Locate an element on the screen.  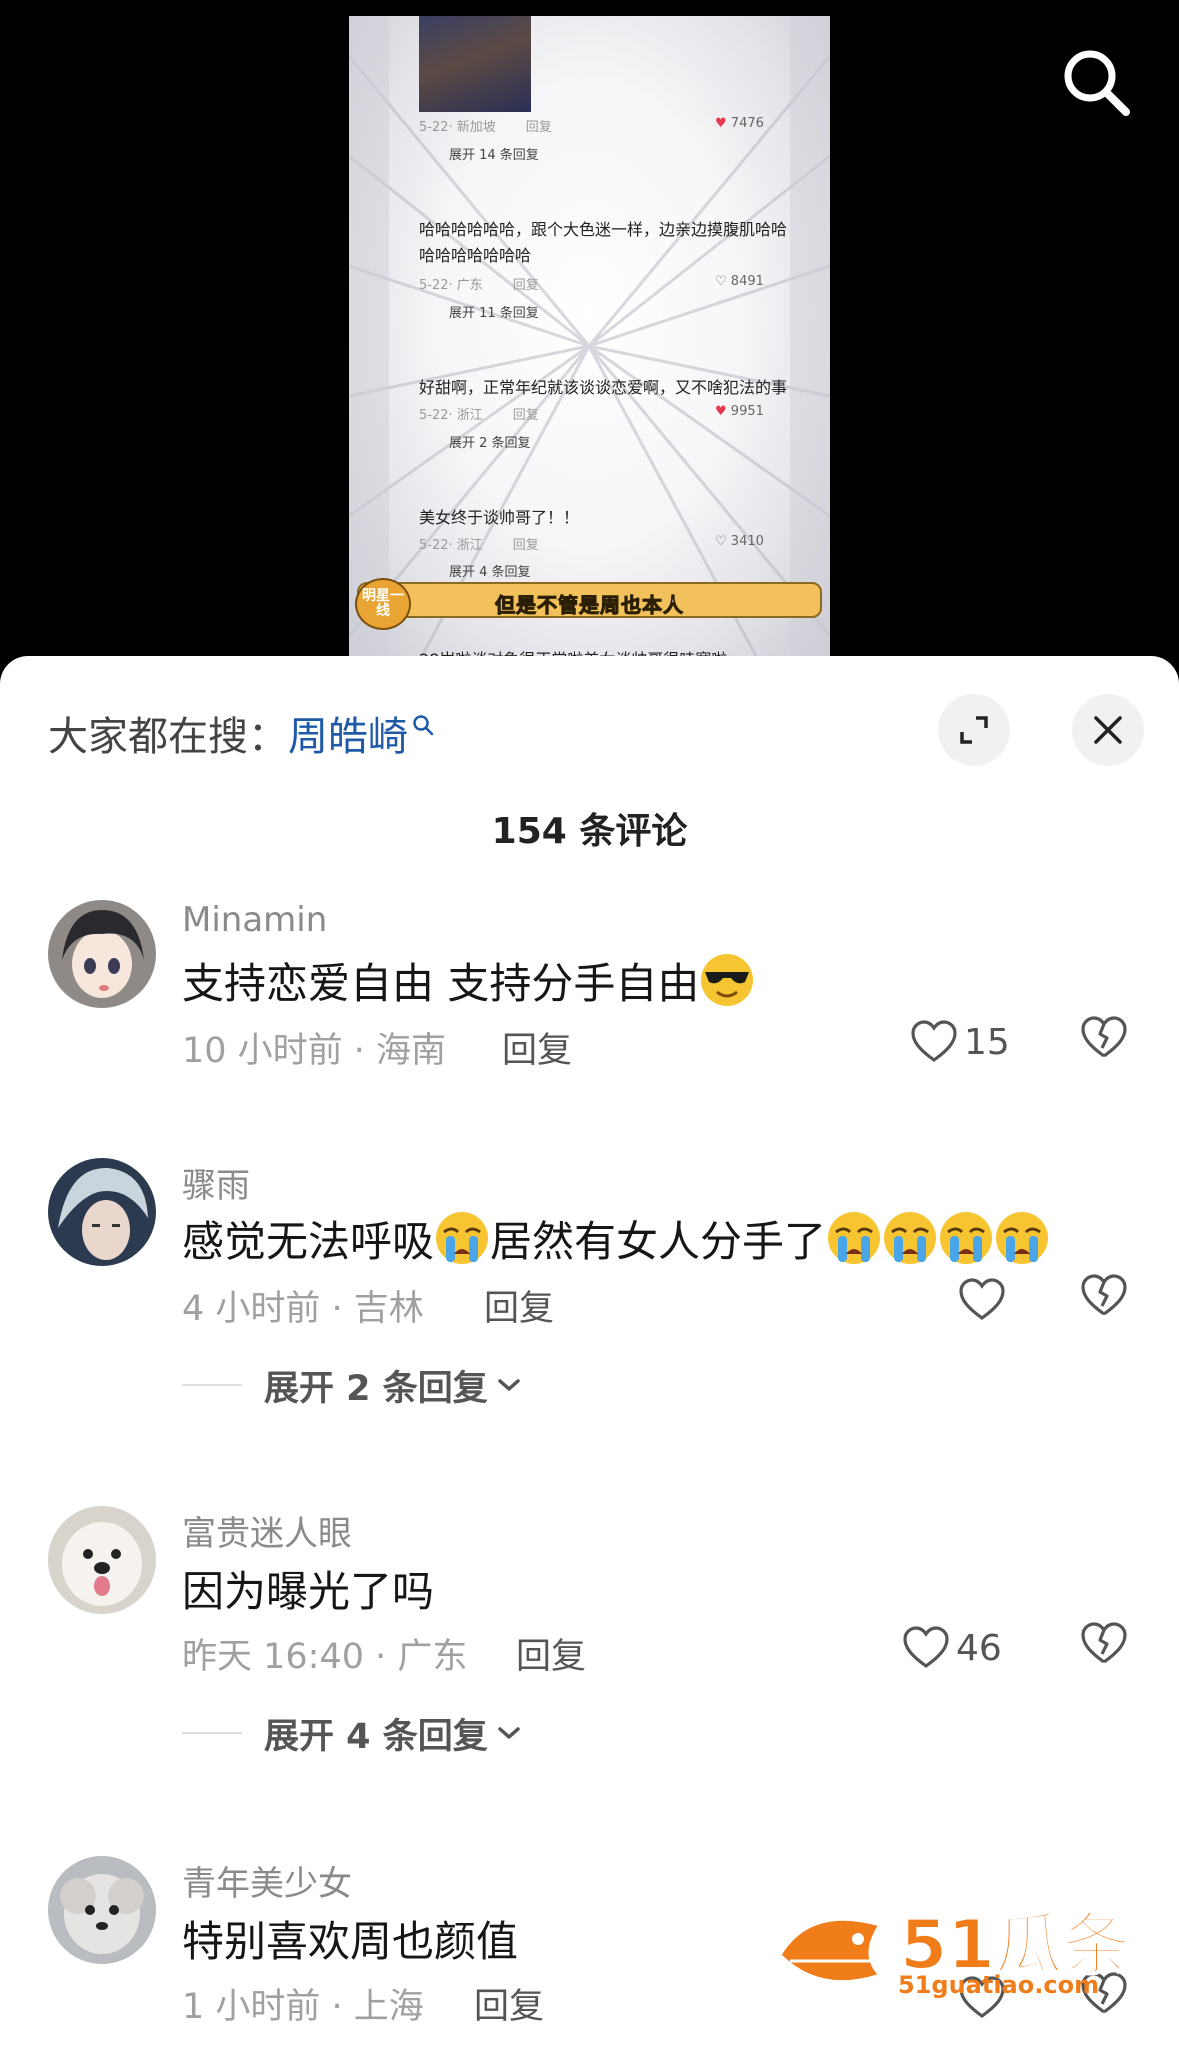
comment-text: 特别喜欢周也颜值 is located at coordinates (350, 1941).